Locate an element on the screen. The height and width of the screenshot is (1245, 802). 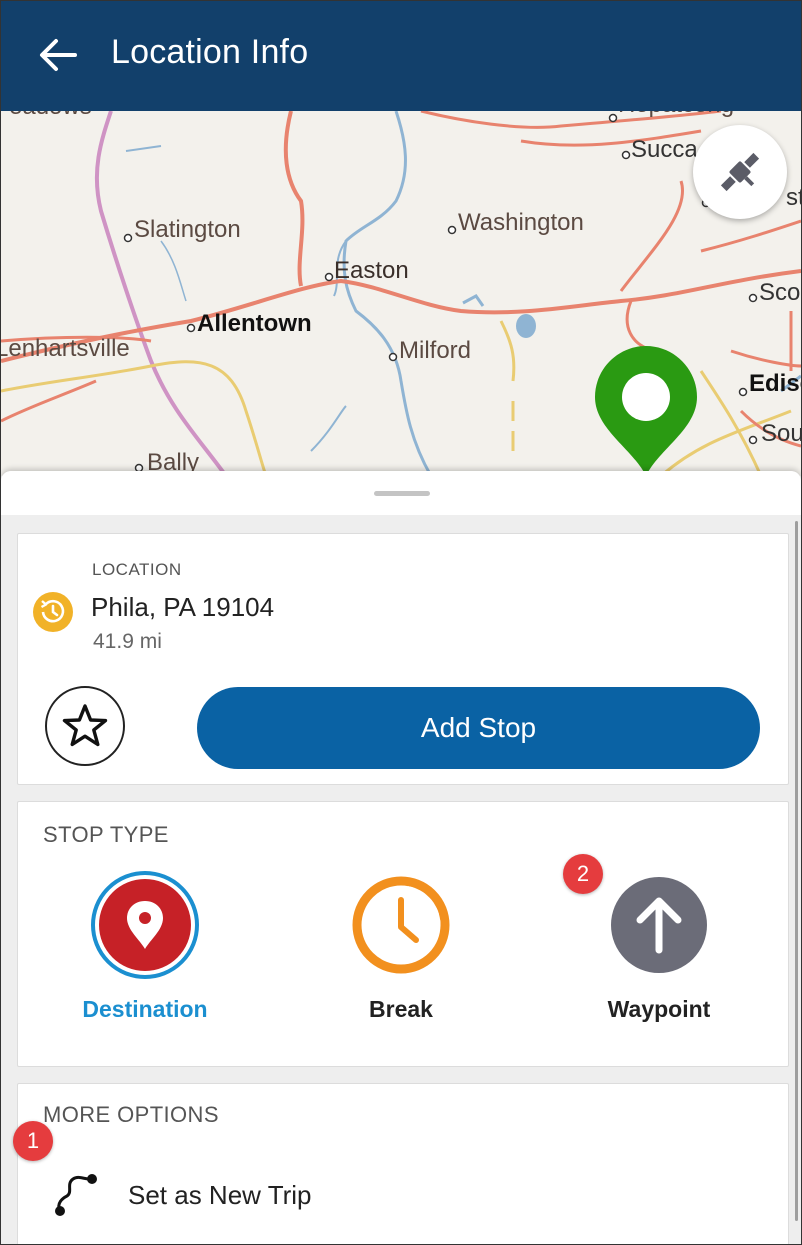
app-bar: Location Info is located at coordinates (401, 56).